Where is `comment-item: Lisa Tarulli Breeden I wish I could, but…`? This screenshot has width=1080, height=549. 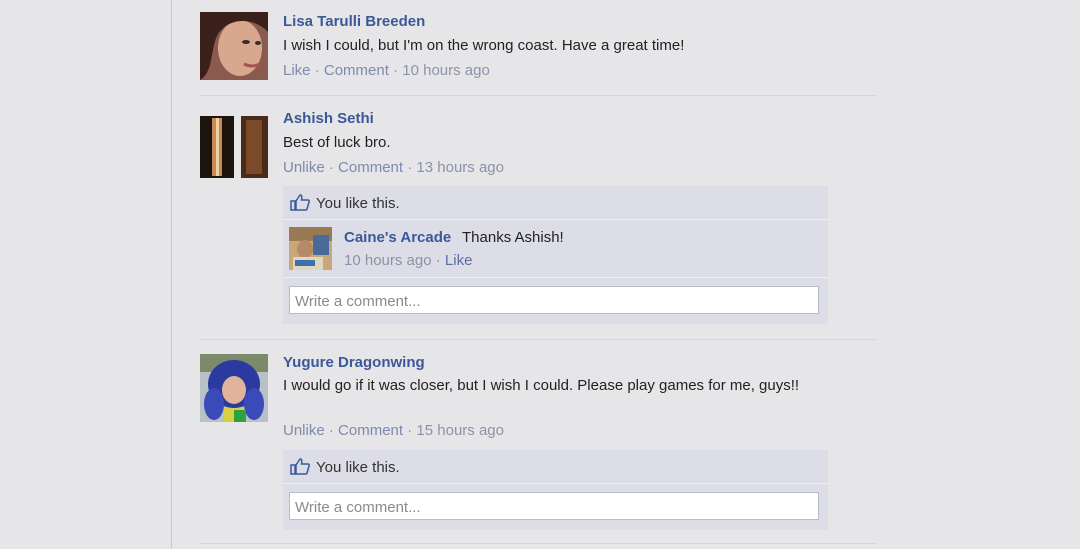 comment-item: Lisa Tarulli Breeden I wish I could, but… is located at coordinates (540, 52).